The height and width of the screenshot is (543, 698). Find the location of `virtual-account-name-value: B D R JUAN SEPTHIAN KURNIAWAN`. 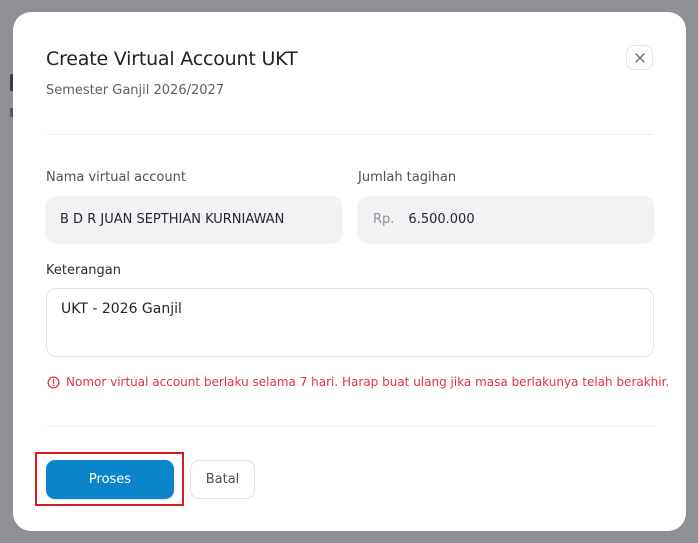

virtual-account-name-value: B D R JUAN SEPTHIAN KURNIAWAN is located at coordinates (172, 219).